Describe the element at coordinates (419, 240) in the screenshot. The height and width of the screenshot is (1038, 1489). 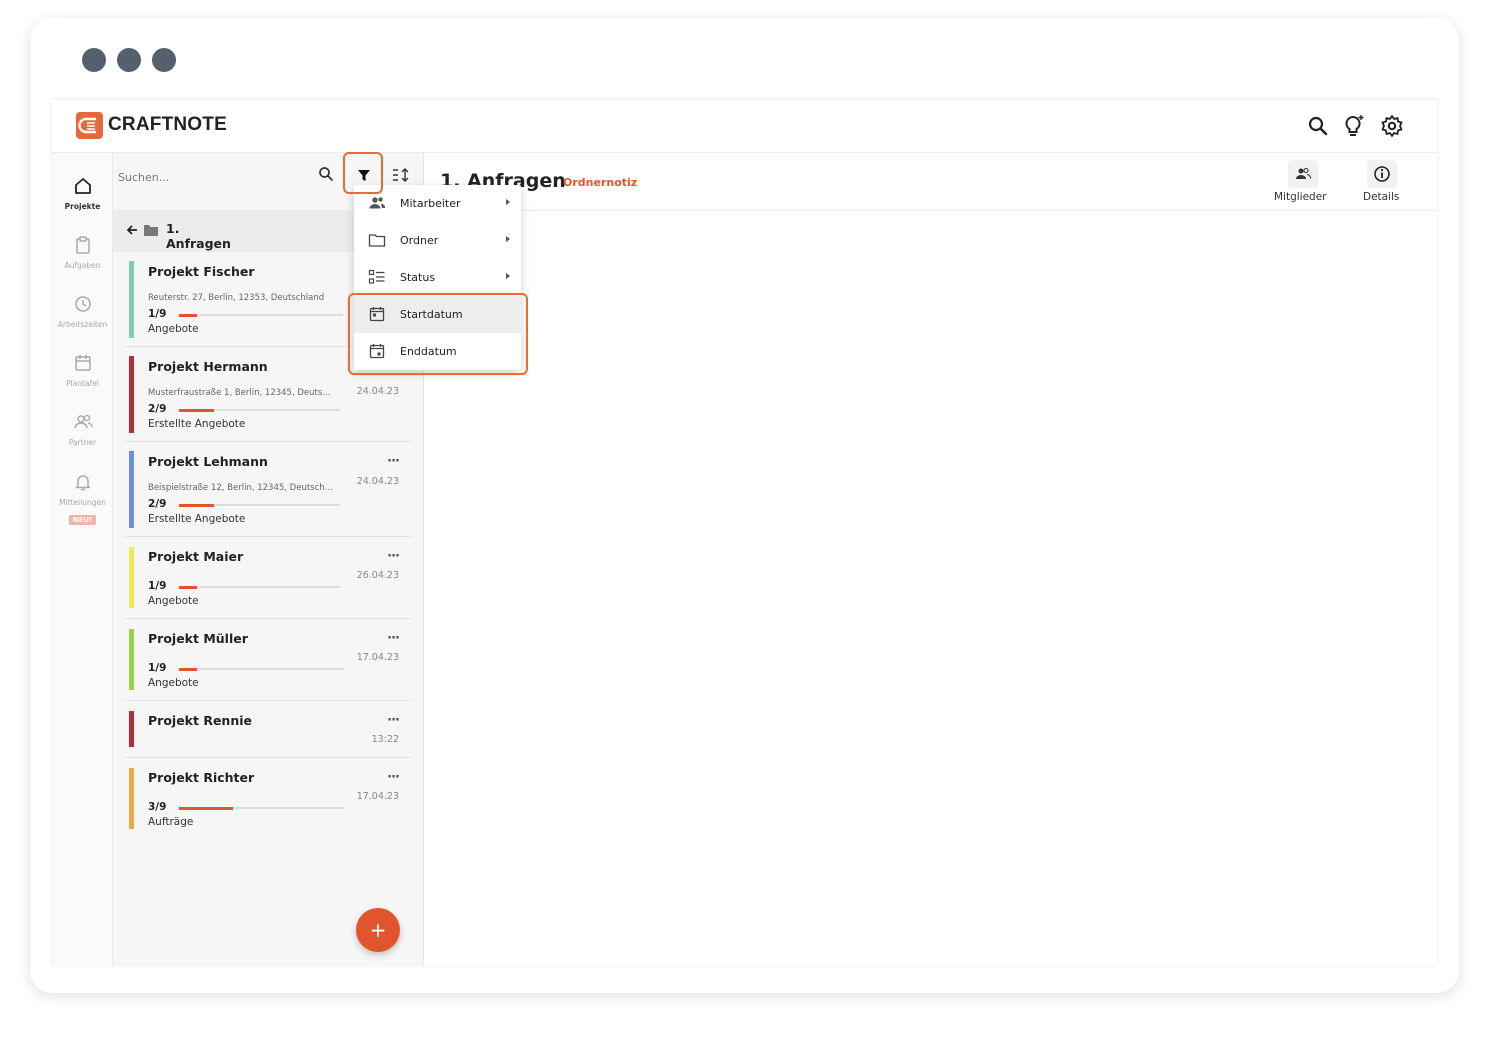
I see `menu-label: Ordner` at that location.